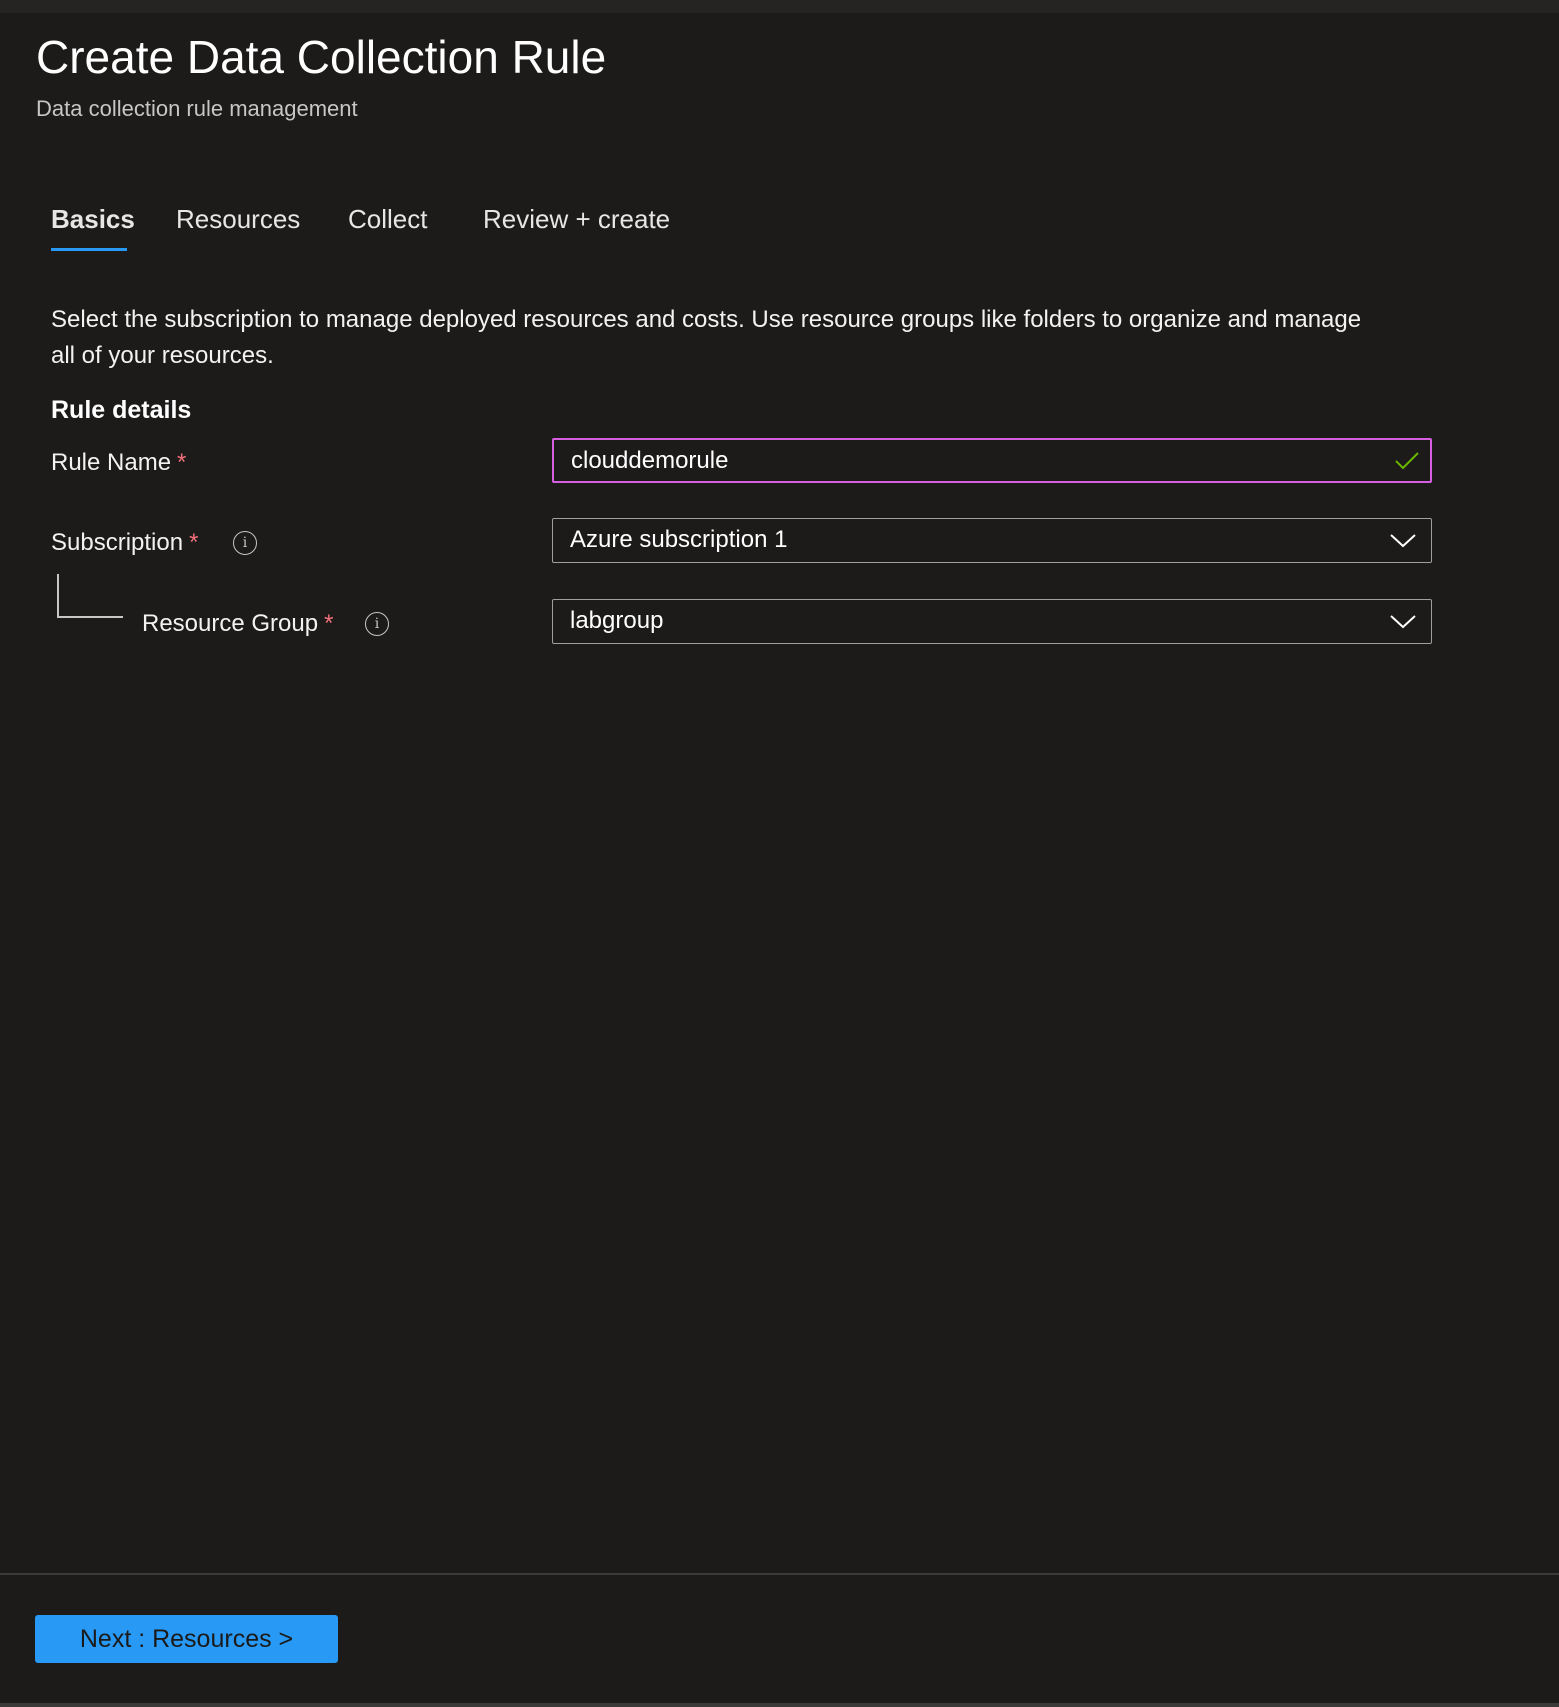 The image size is (1559, 1707). What do you see at coordinates (576, 219) in the screenshot?
I see `tab-review-create: Review + create` at bounding box center [576, 219].